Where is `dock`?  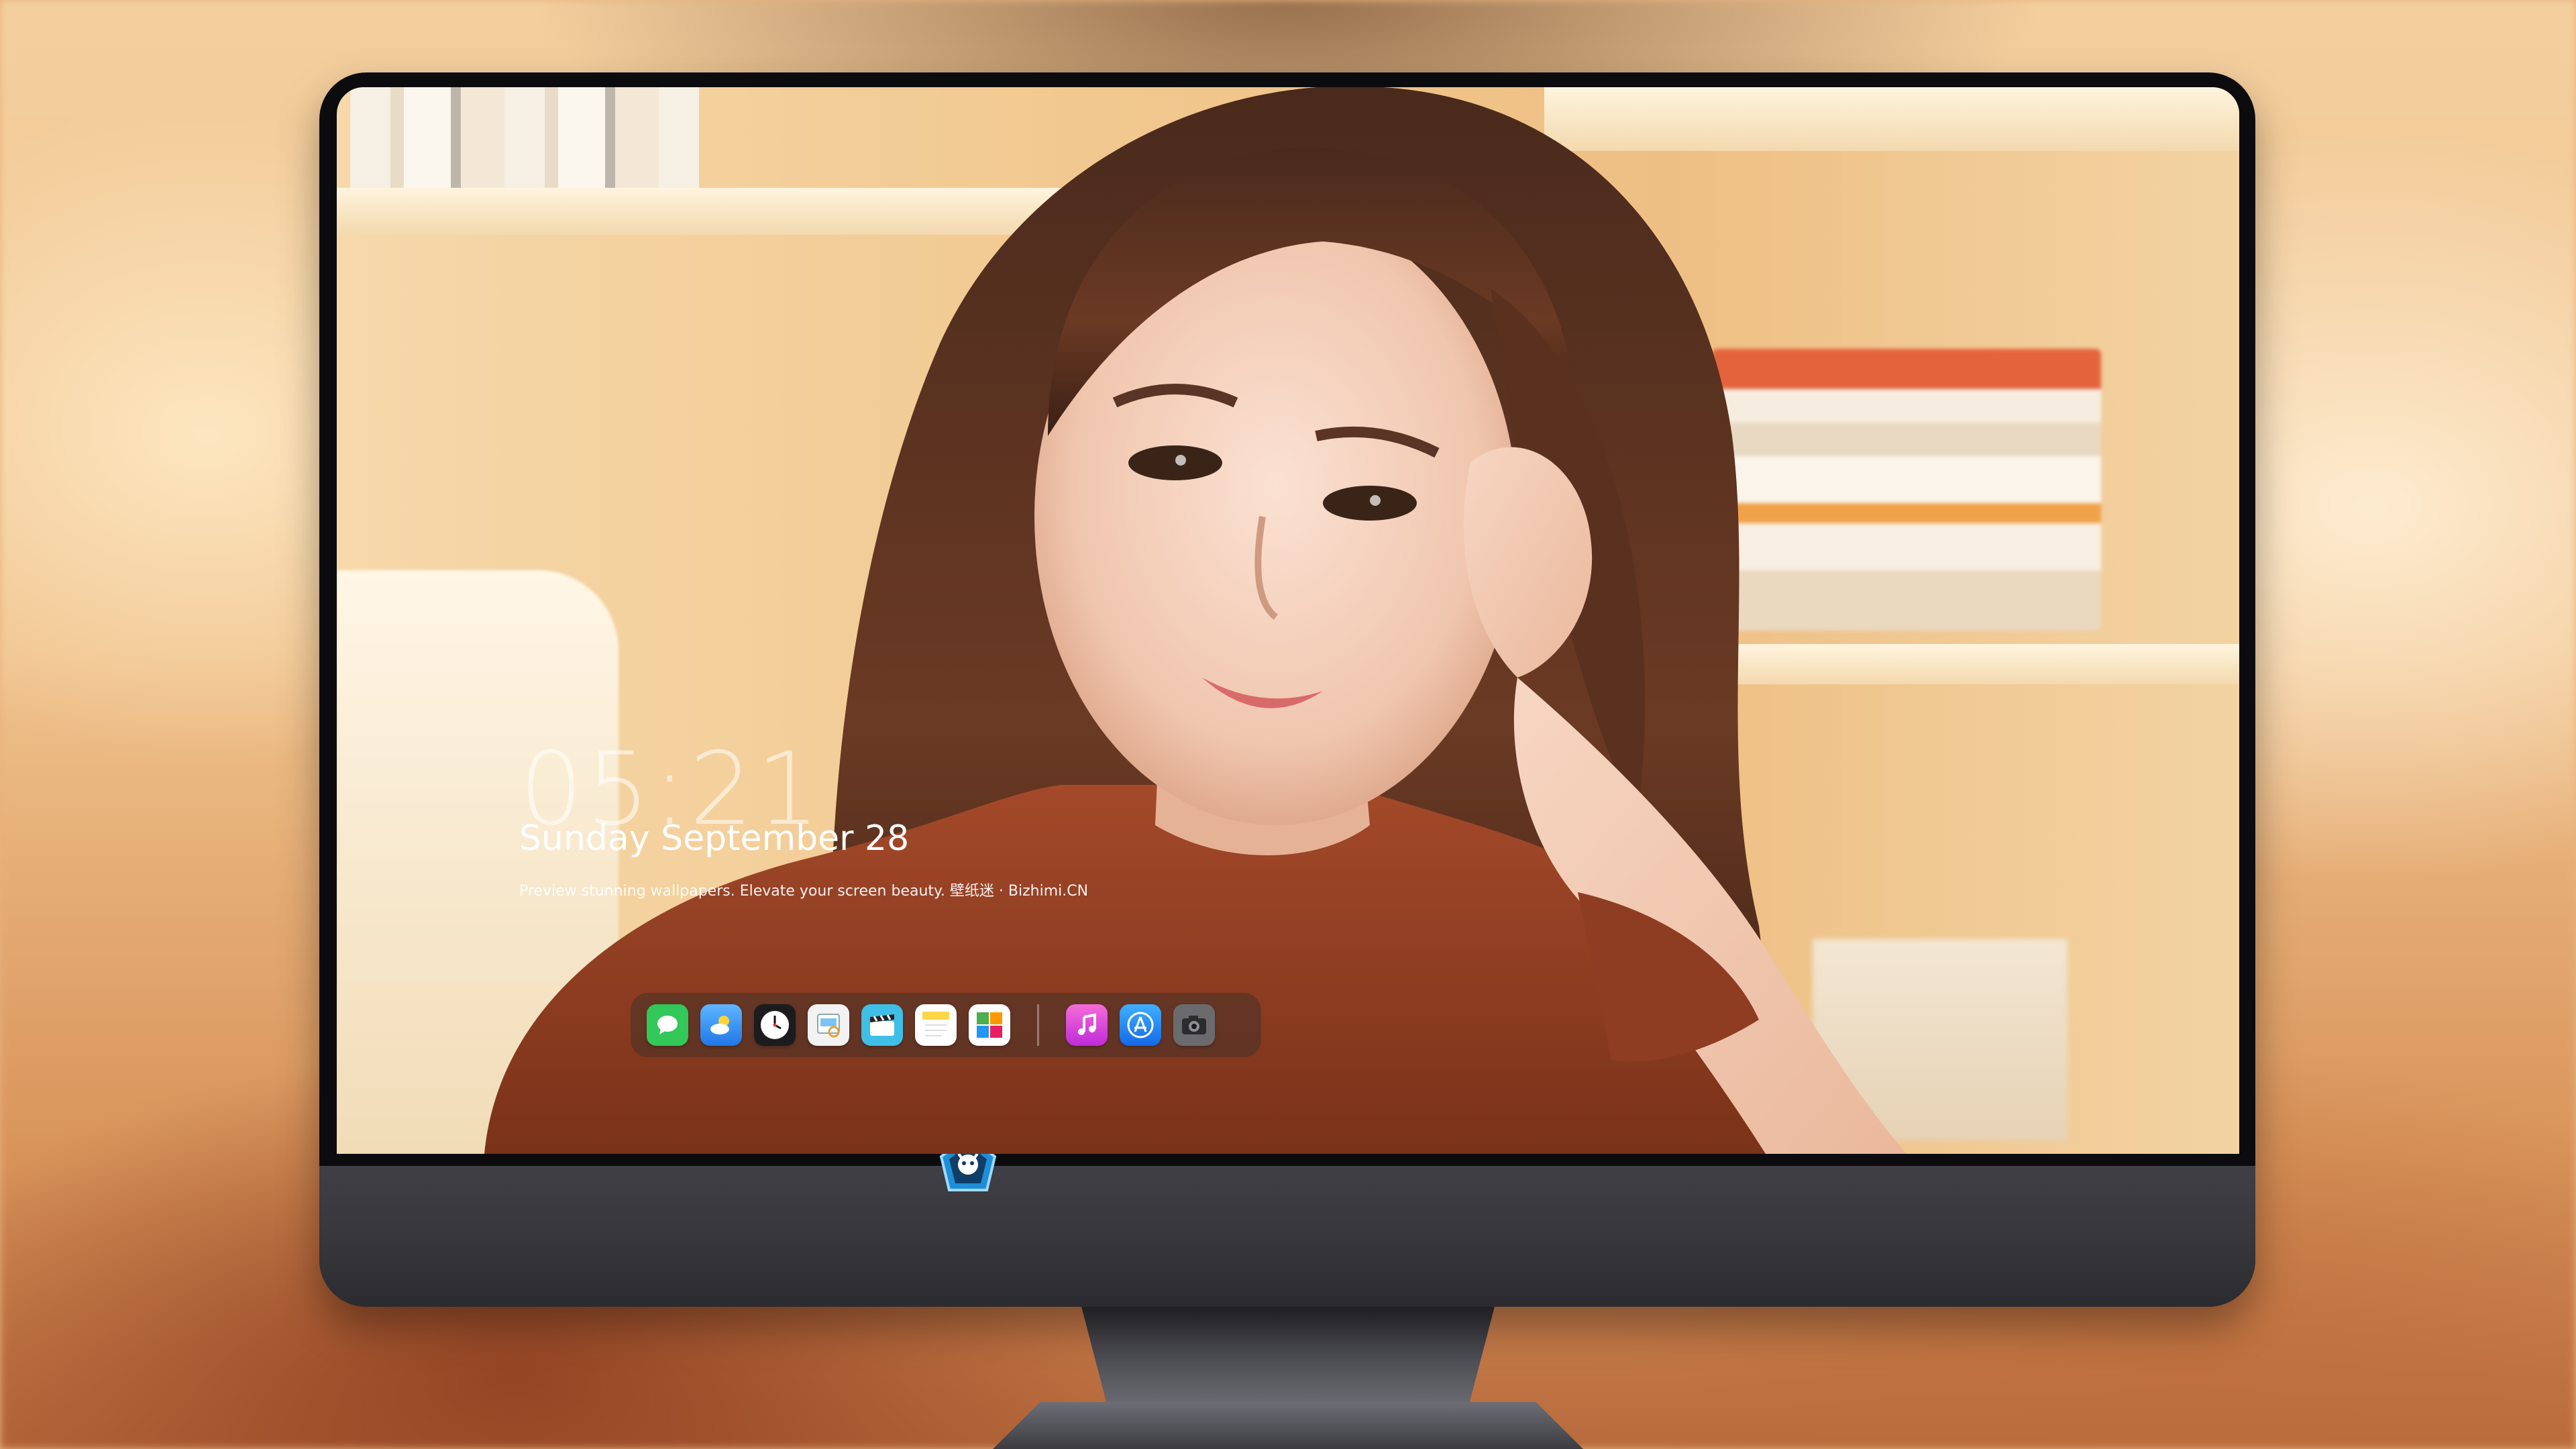
dock is located at coordinates (946, 1025).